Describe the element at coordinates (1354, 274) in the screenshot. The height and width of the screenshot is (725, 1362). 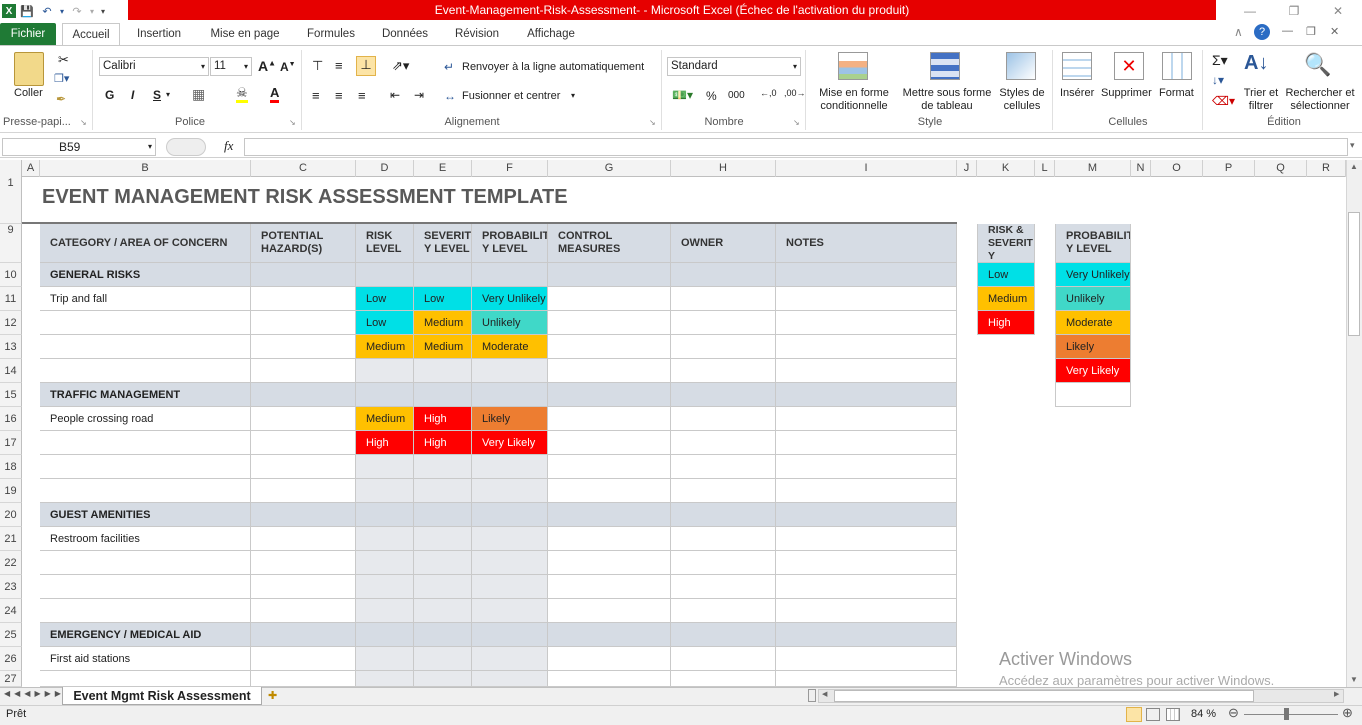
I see `vertical-scroll-thumb` at that location.